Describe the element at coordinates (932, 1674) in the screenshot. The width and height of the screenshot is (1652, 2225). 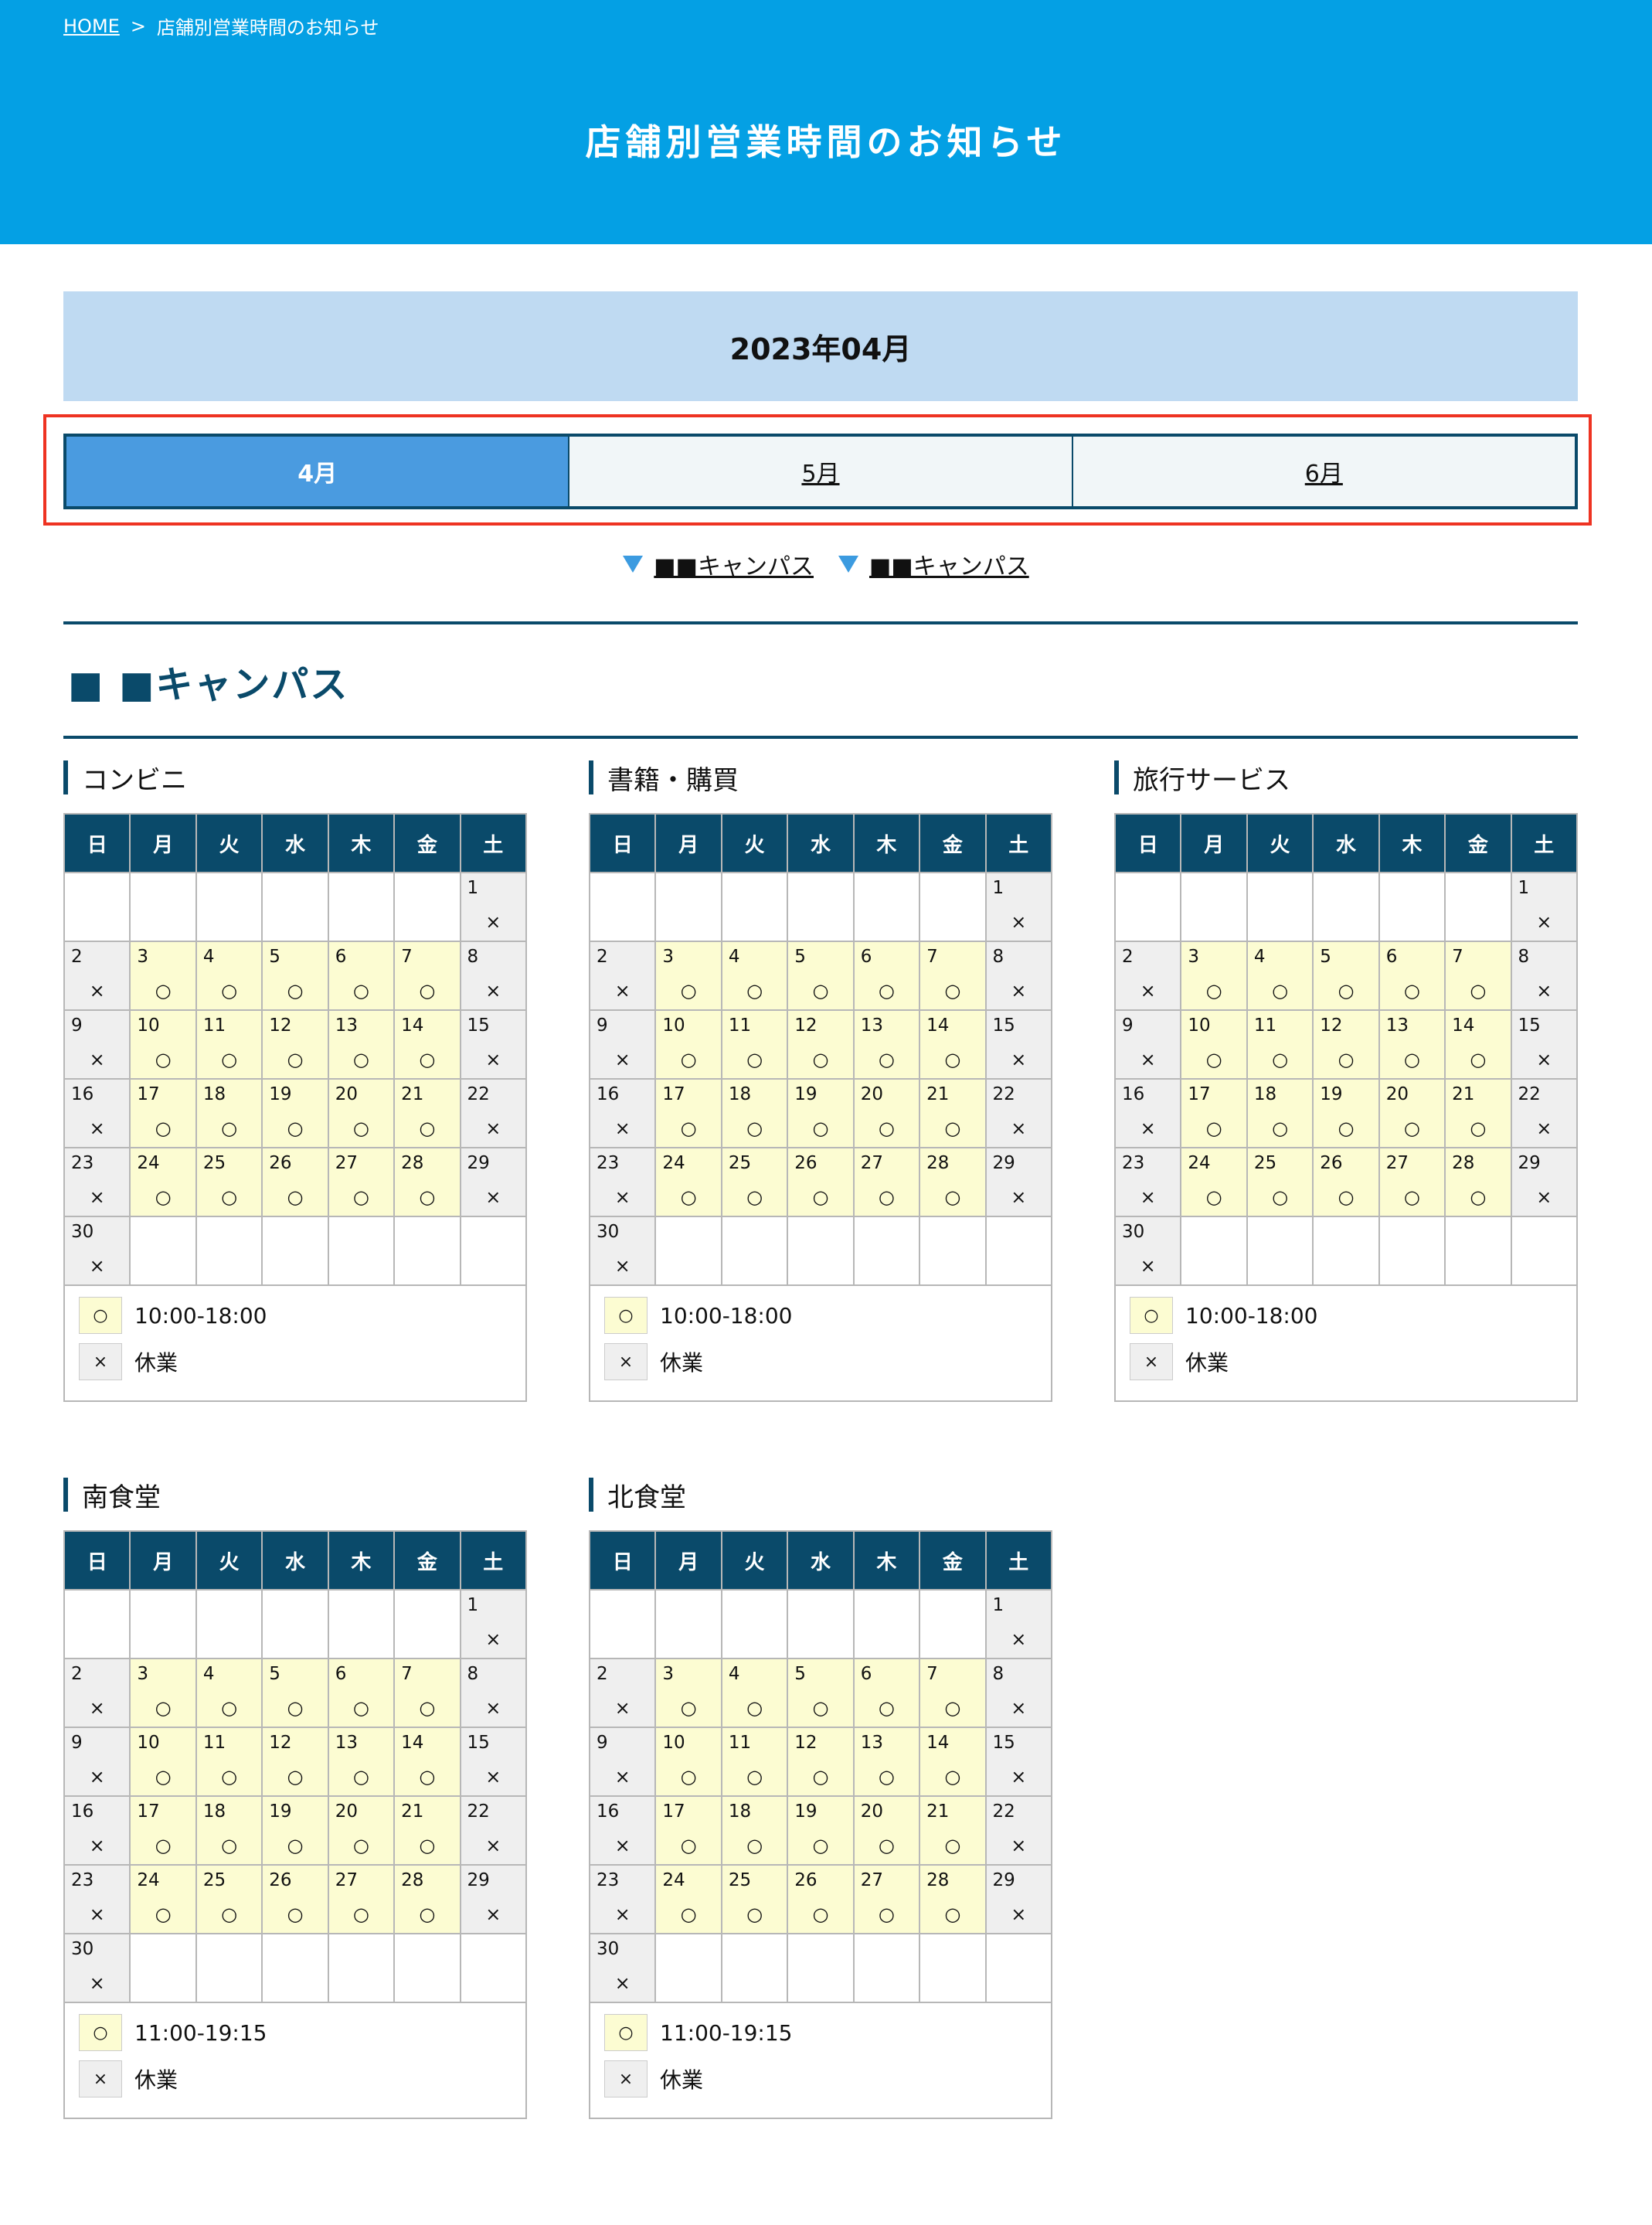
I see `day-number: 7` at that location.